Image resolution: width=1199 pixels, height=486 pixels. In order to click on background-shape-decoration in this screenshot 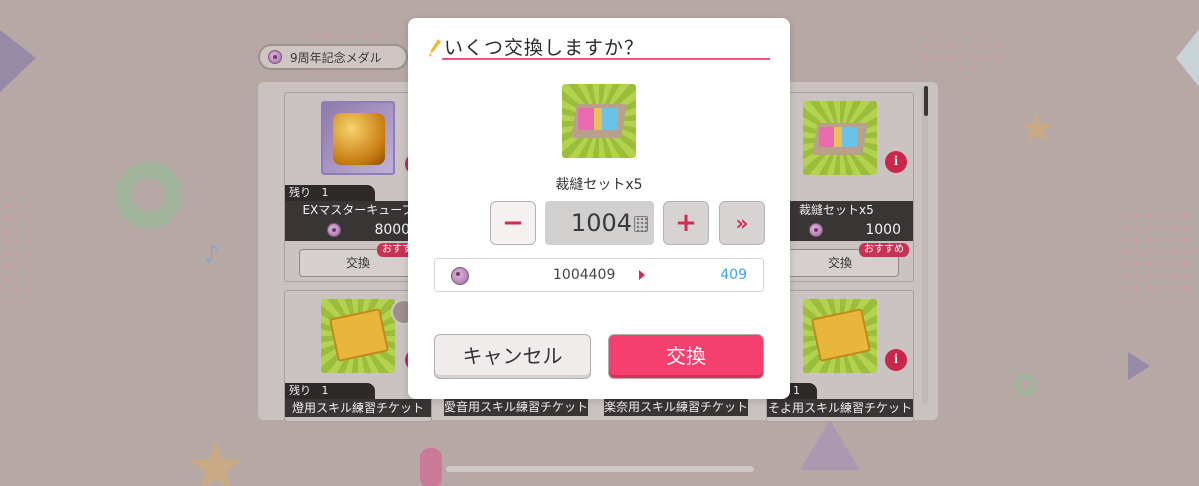, I will do `click(431, 467)`.